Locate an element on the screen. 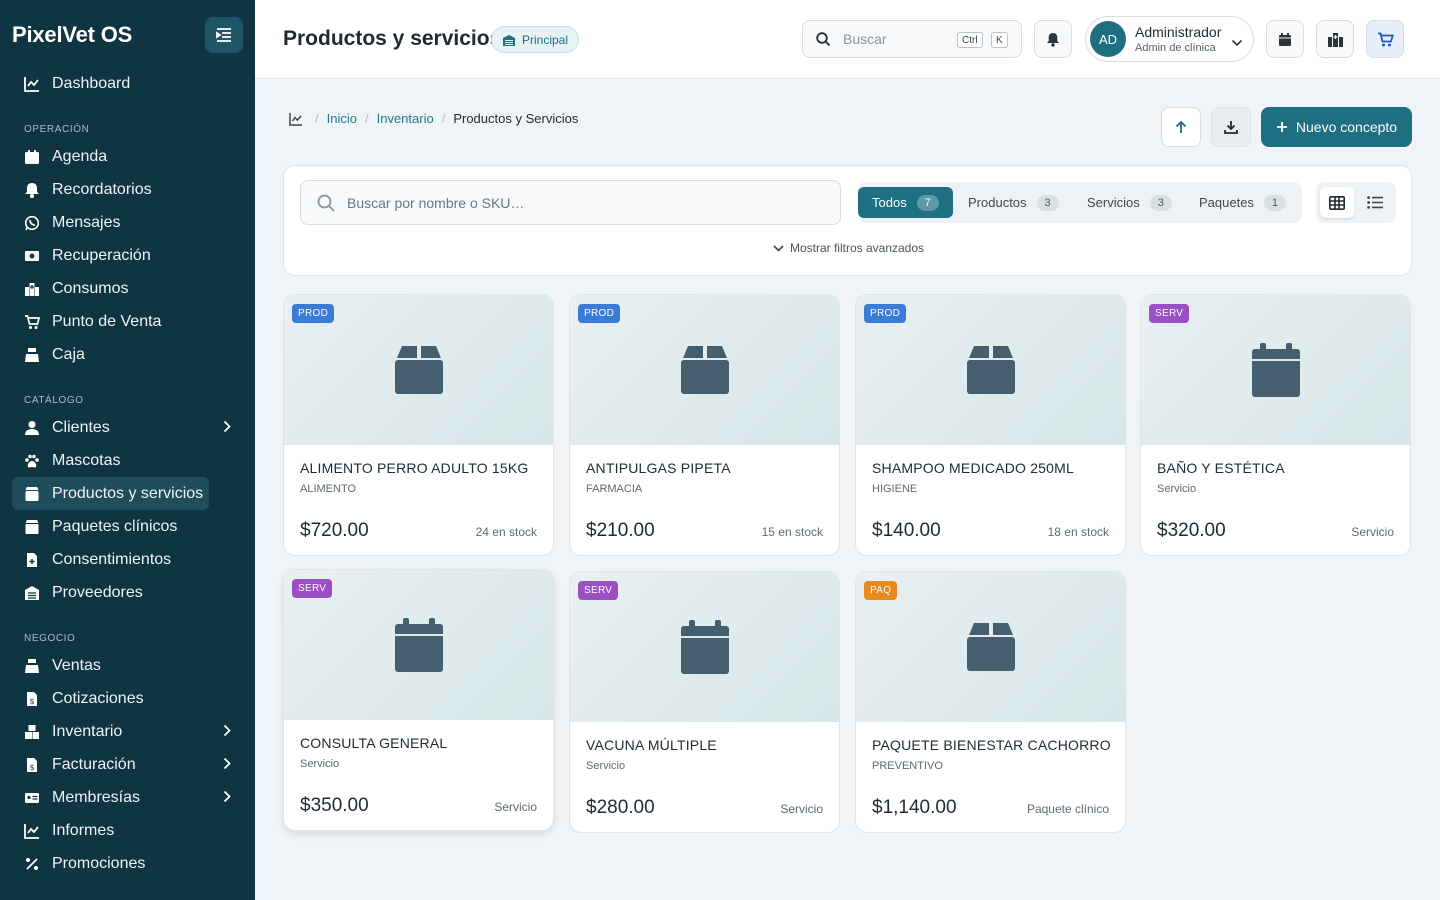 Image resolution: width=1440 pixels, height=900 pixels. product-stock: 18 en stock is located at coordinates (1078, 532).